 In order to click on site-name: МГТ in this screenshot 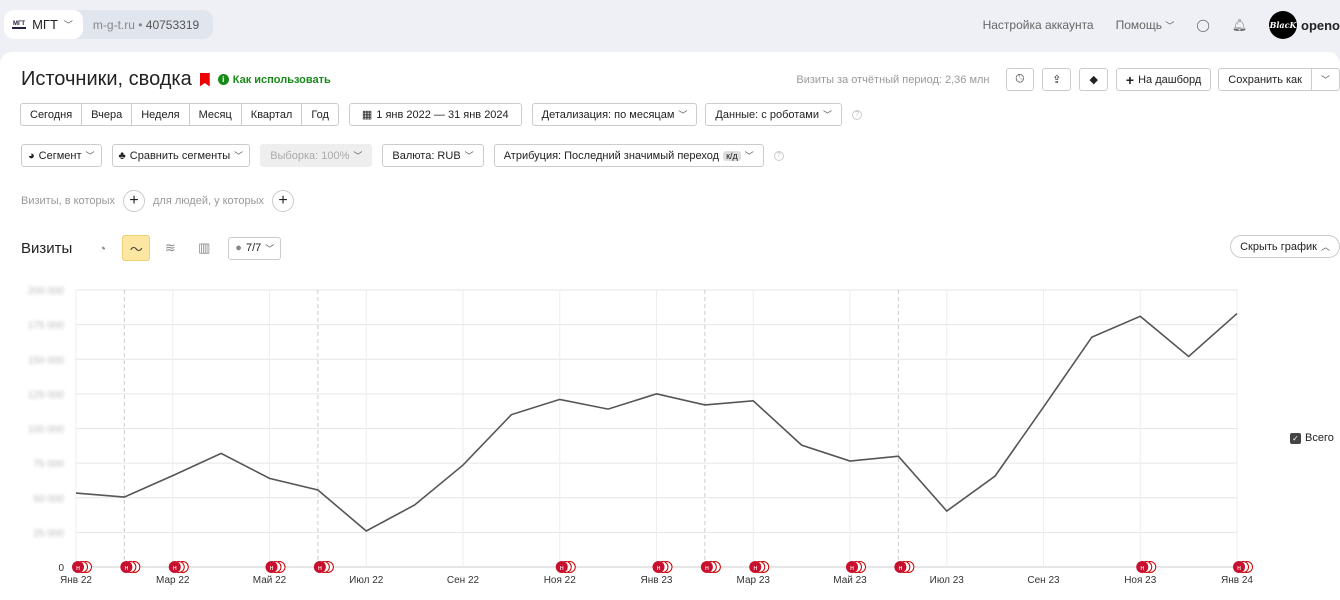, I will do `click(45, 24)`.